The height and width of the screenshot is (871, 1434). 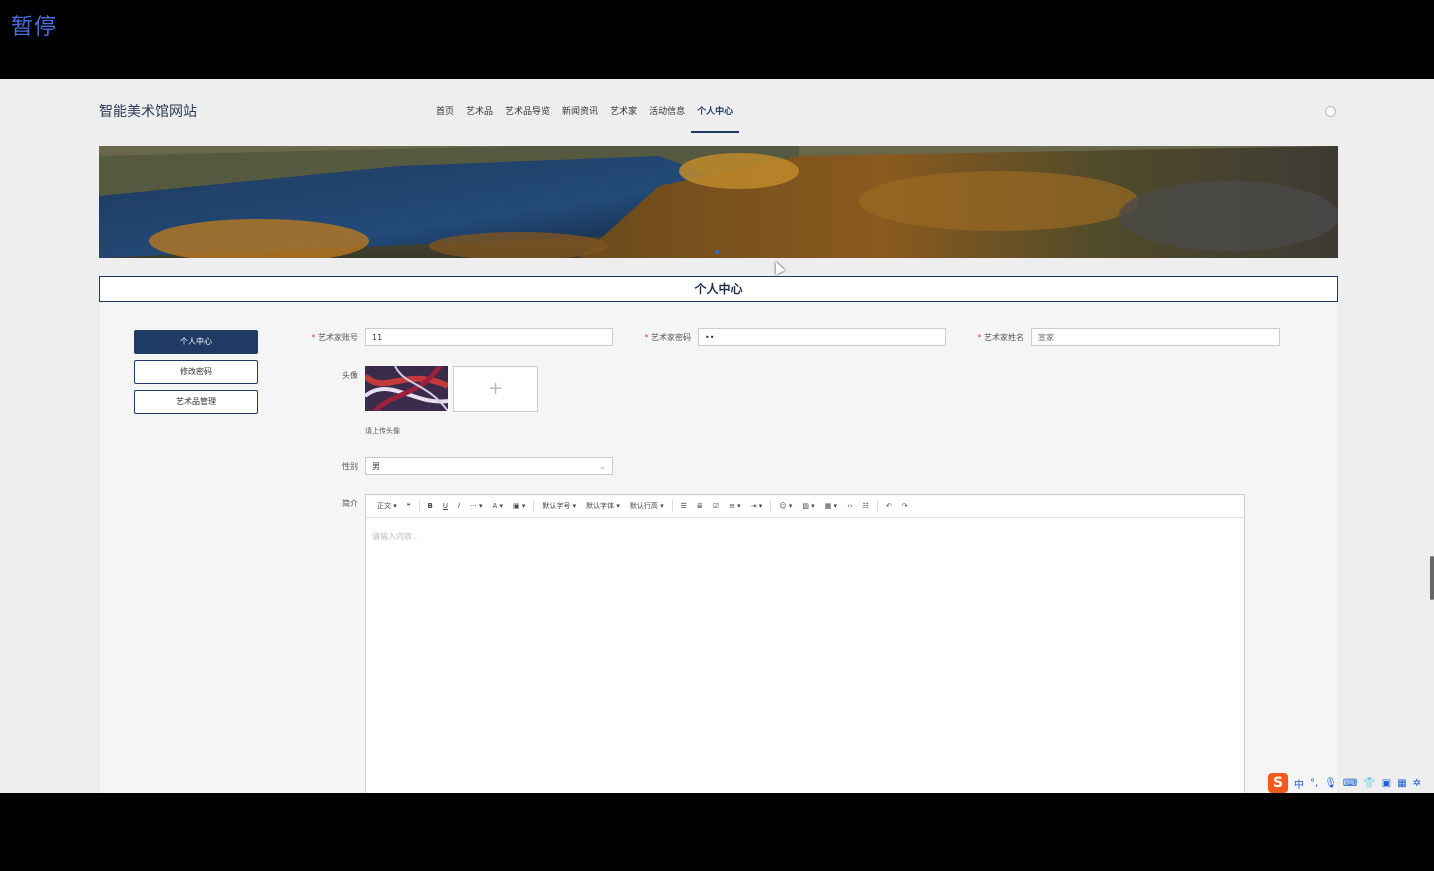 What do you see at coordinates (489, 337) in the screenshot?
I see `account-input: 11` at bounding box center [489, 337].